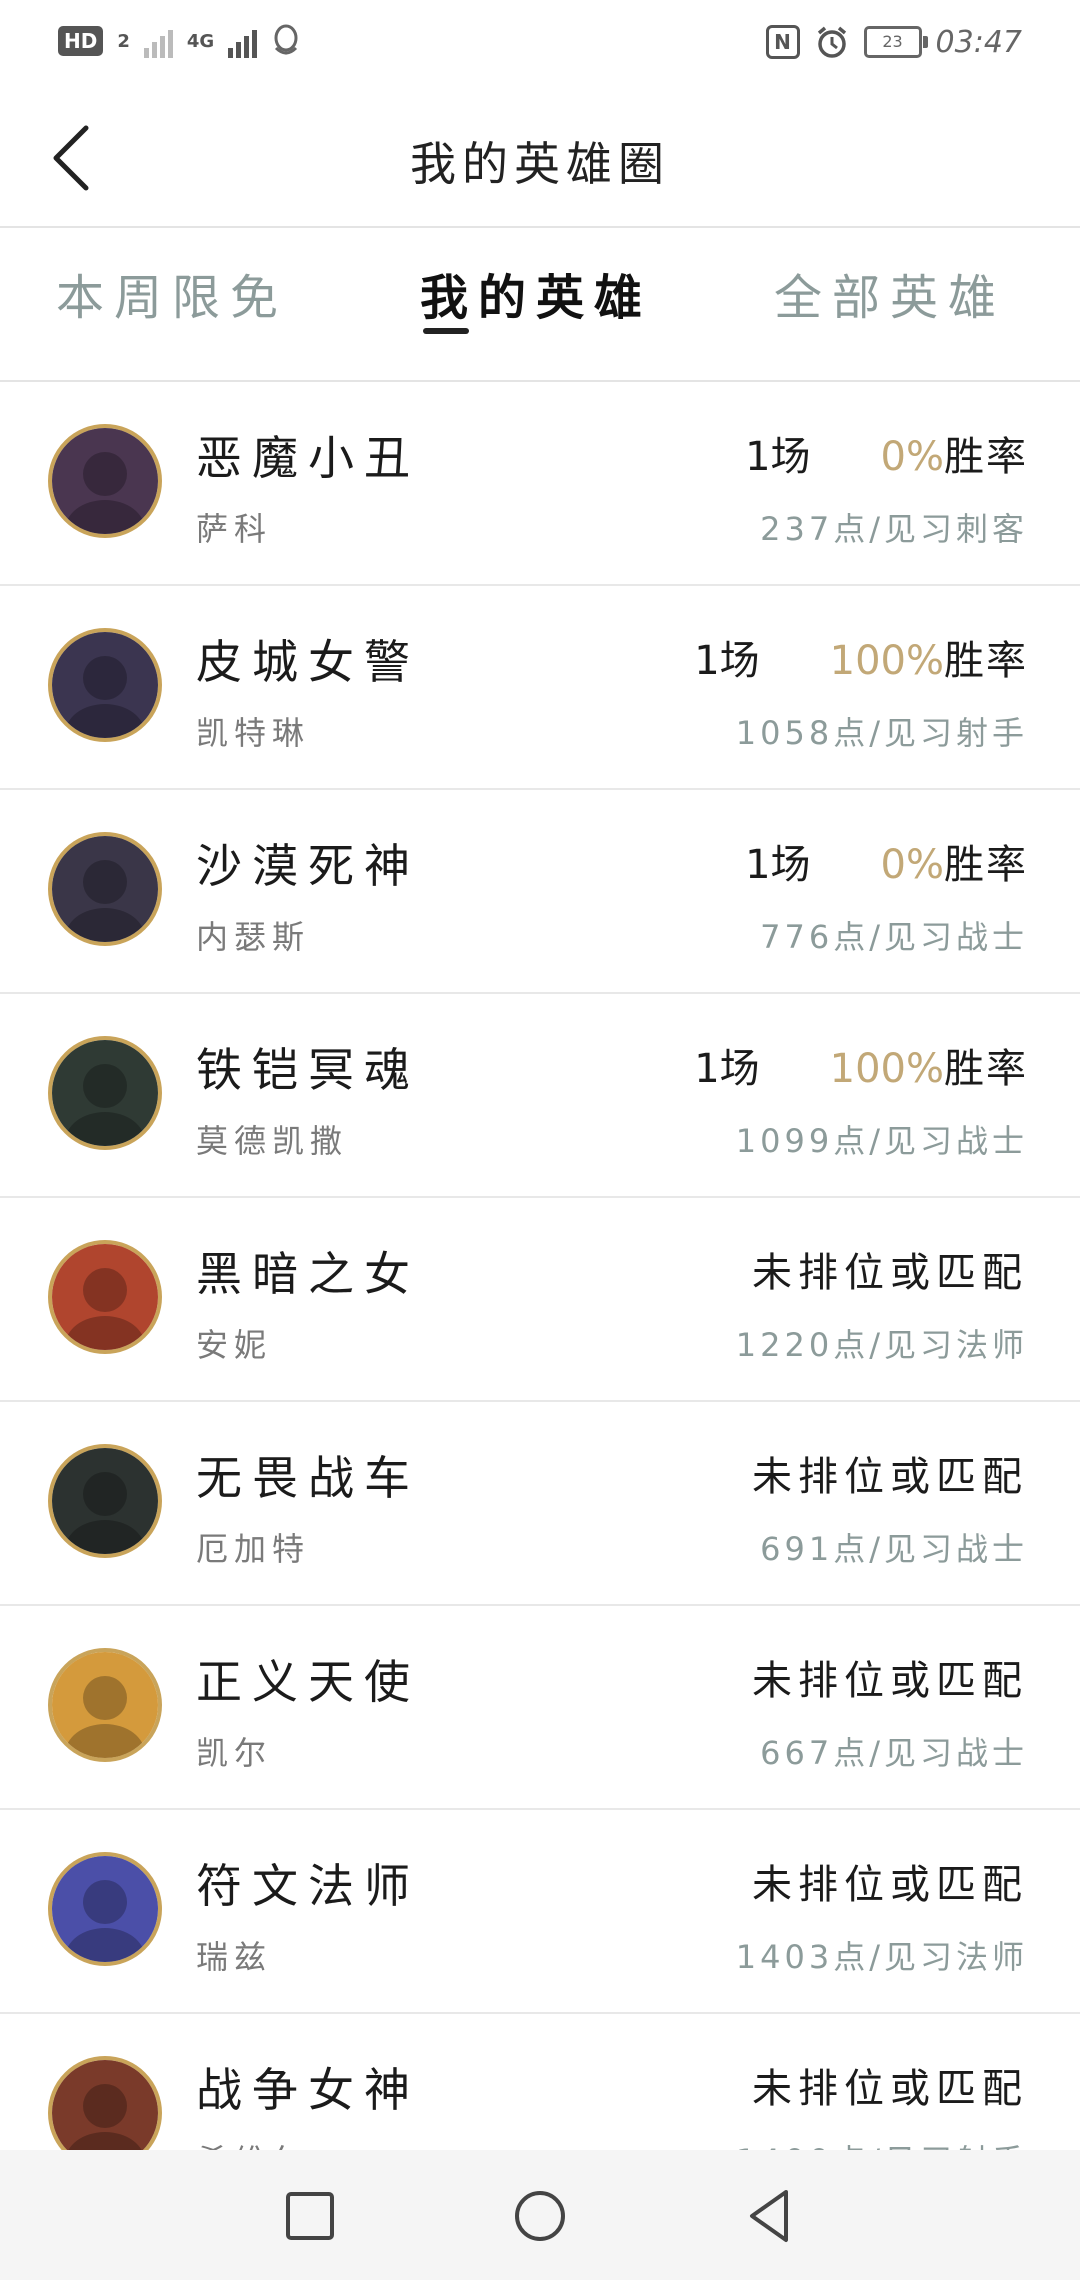 The width and height of the screenshot is (1080, 2280). What do you see at coordinates (540, 484) in the screenshot?
I see `hero-row: 恶魔小丑 萨科 1场 0%胜率 237点/见习刺客` at bounding box center [540, 484].